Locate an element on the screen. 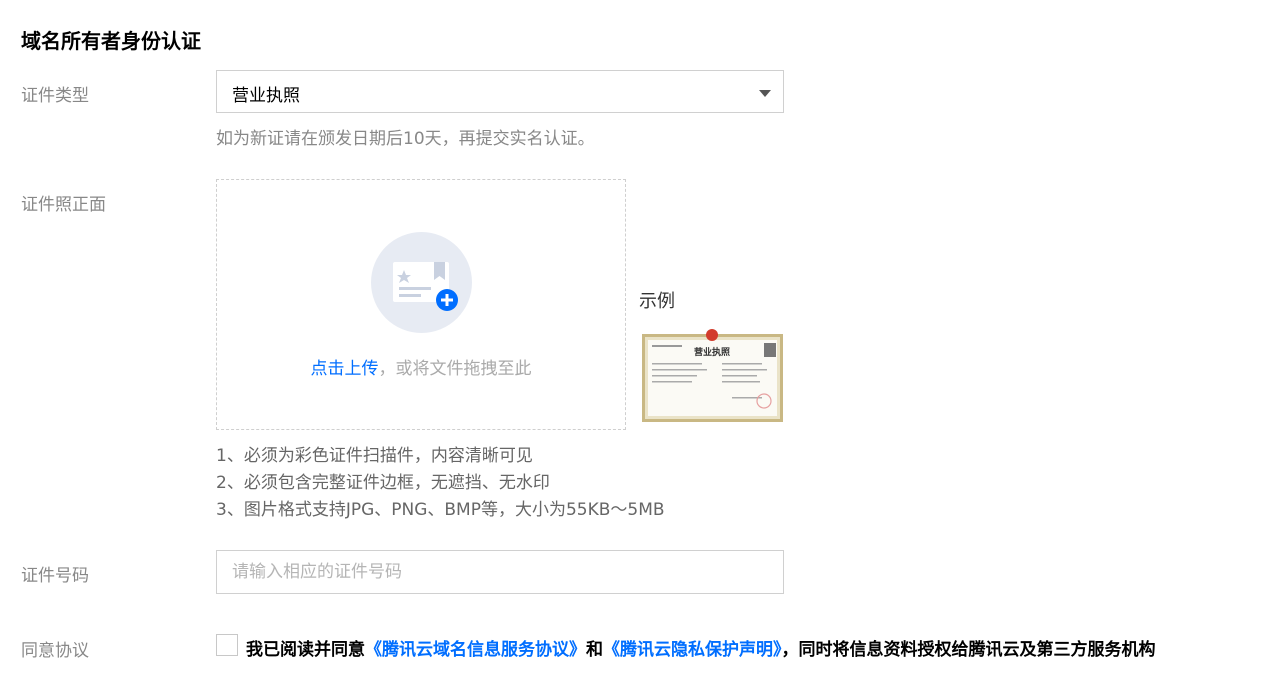  agree-label: 同意协议 is located at coordinates (55, 651).